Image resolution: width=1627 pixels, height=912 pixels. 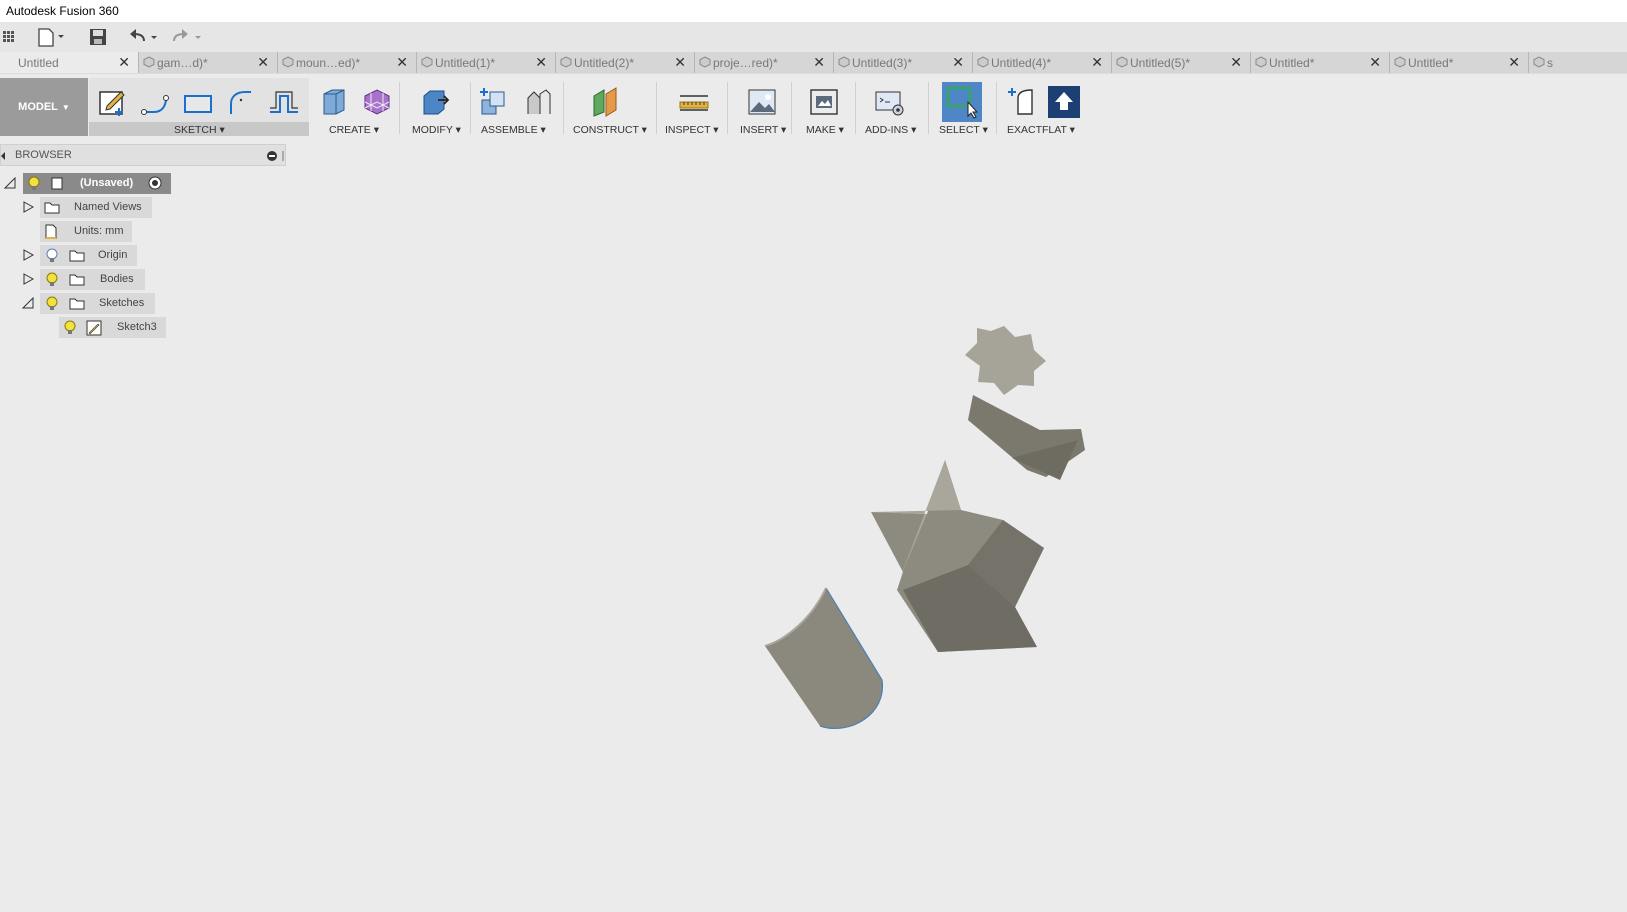 What do you see at coordinates (1578, 62) in the screenshot?
I see `tab-s: s` at bounding box center [1578, 62].